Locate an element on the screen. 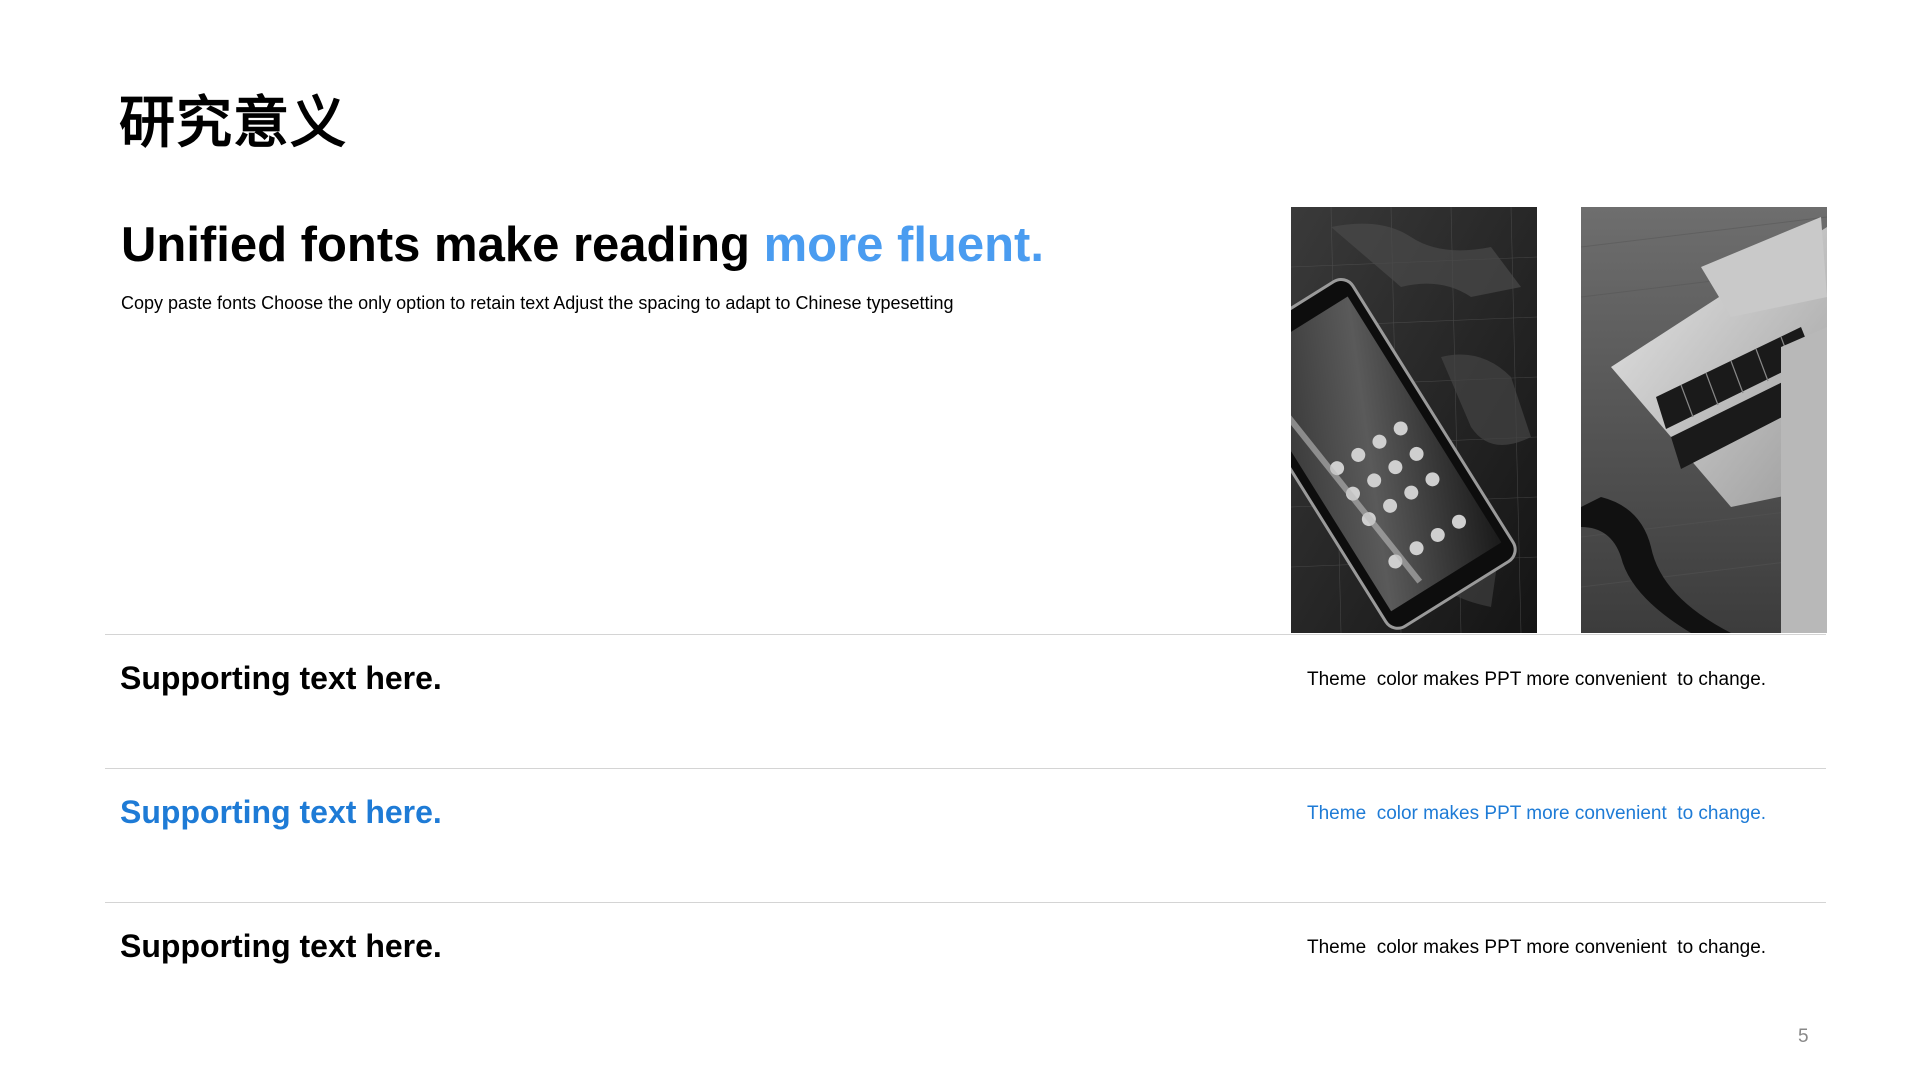 Image resolution: width=1920 pixels, height=1080 pixels. laptop-photo is located at coordinates (1704, 420).